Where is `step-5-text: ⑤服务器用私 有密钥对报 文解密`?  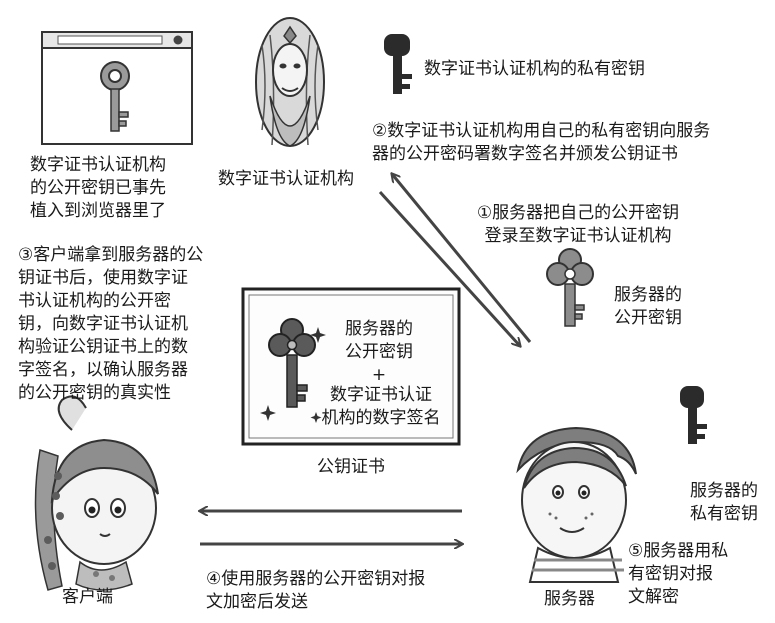
step-5-text: ⑤服务器用私 有密钥对报 文解密 is located at coordinates (678, 574).